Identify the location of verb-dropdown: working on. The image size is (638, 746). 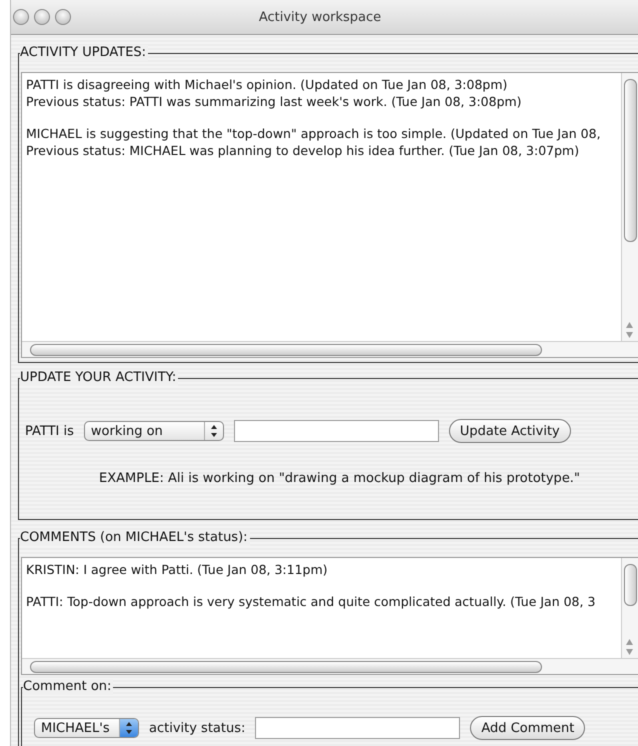
(154, 431).